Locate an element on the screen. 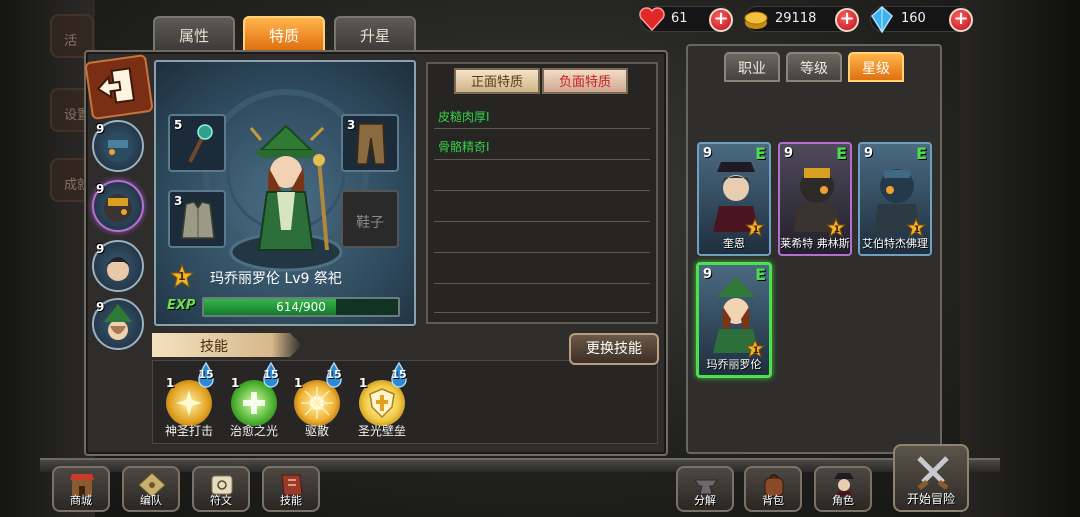 The width and height of the screenshot is (1080, 517). skill-name: 治愈之光 is located at coordinates (253, 431).